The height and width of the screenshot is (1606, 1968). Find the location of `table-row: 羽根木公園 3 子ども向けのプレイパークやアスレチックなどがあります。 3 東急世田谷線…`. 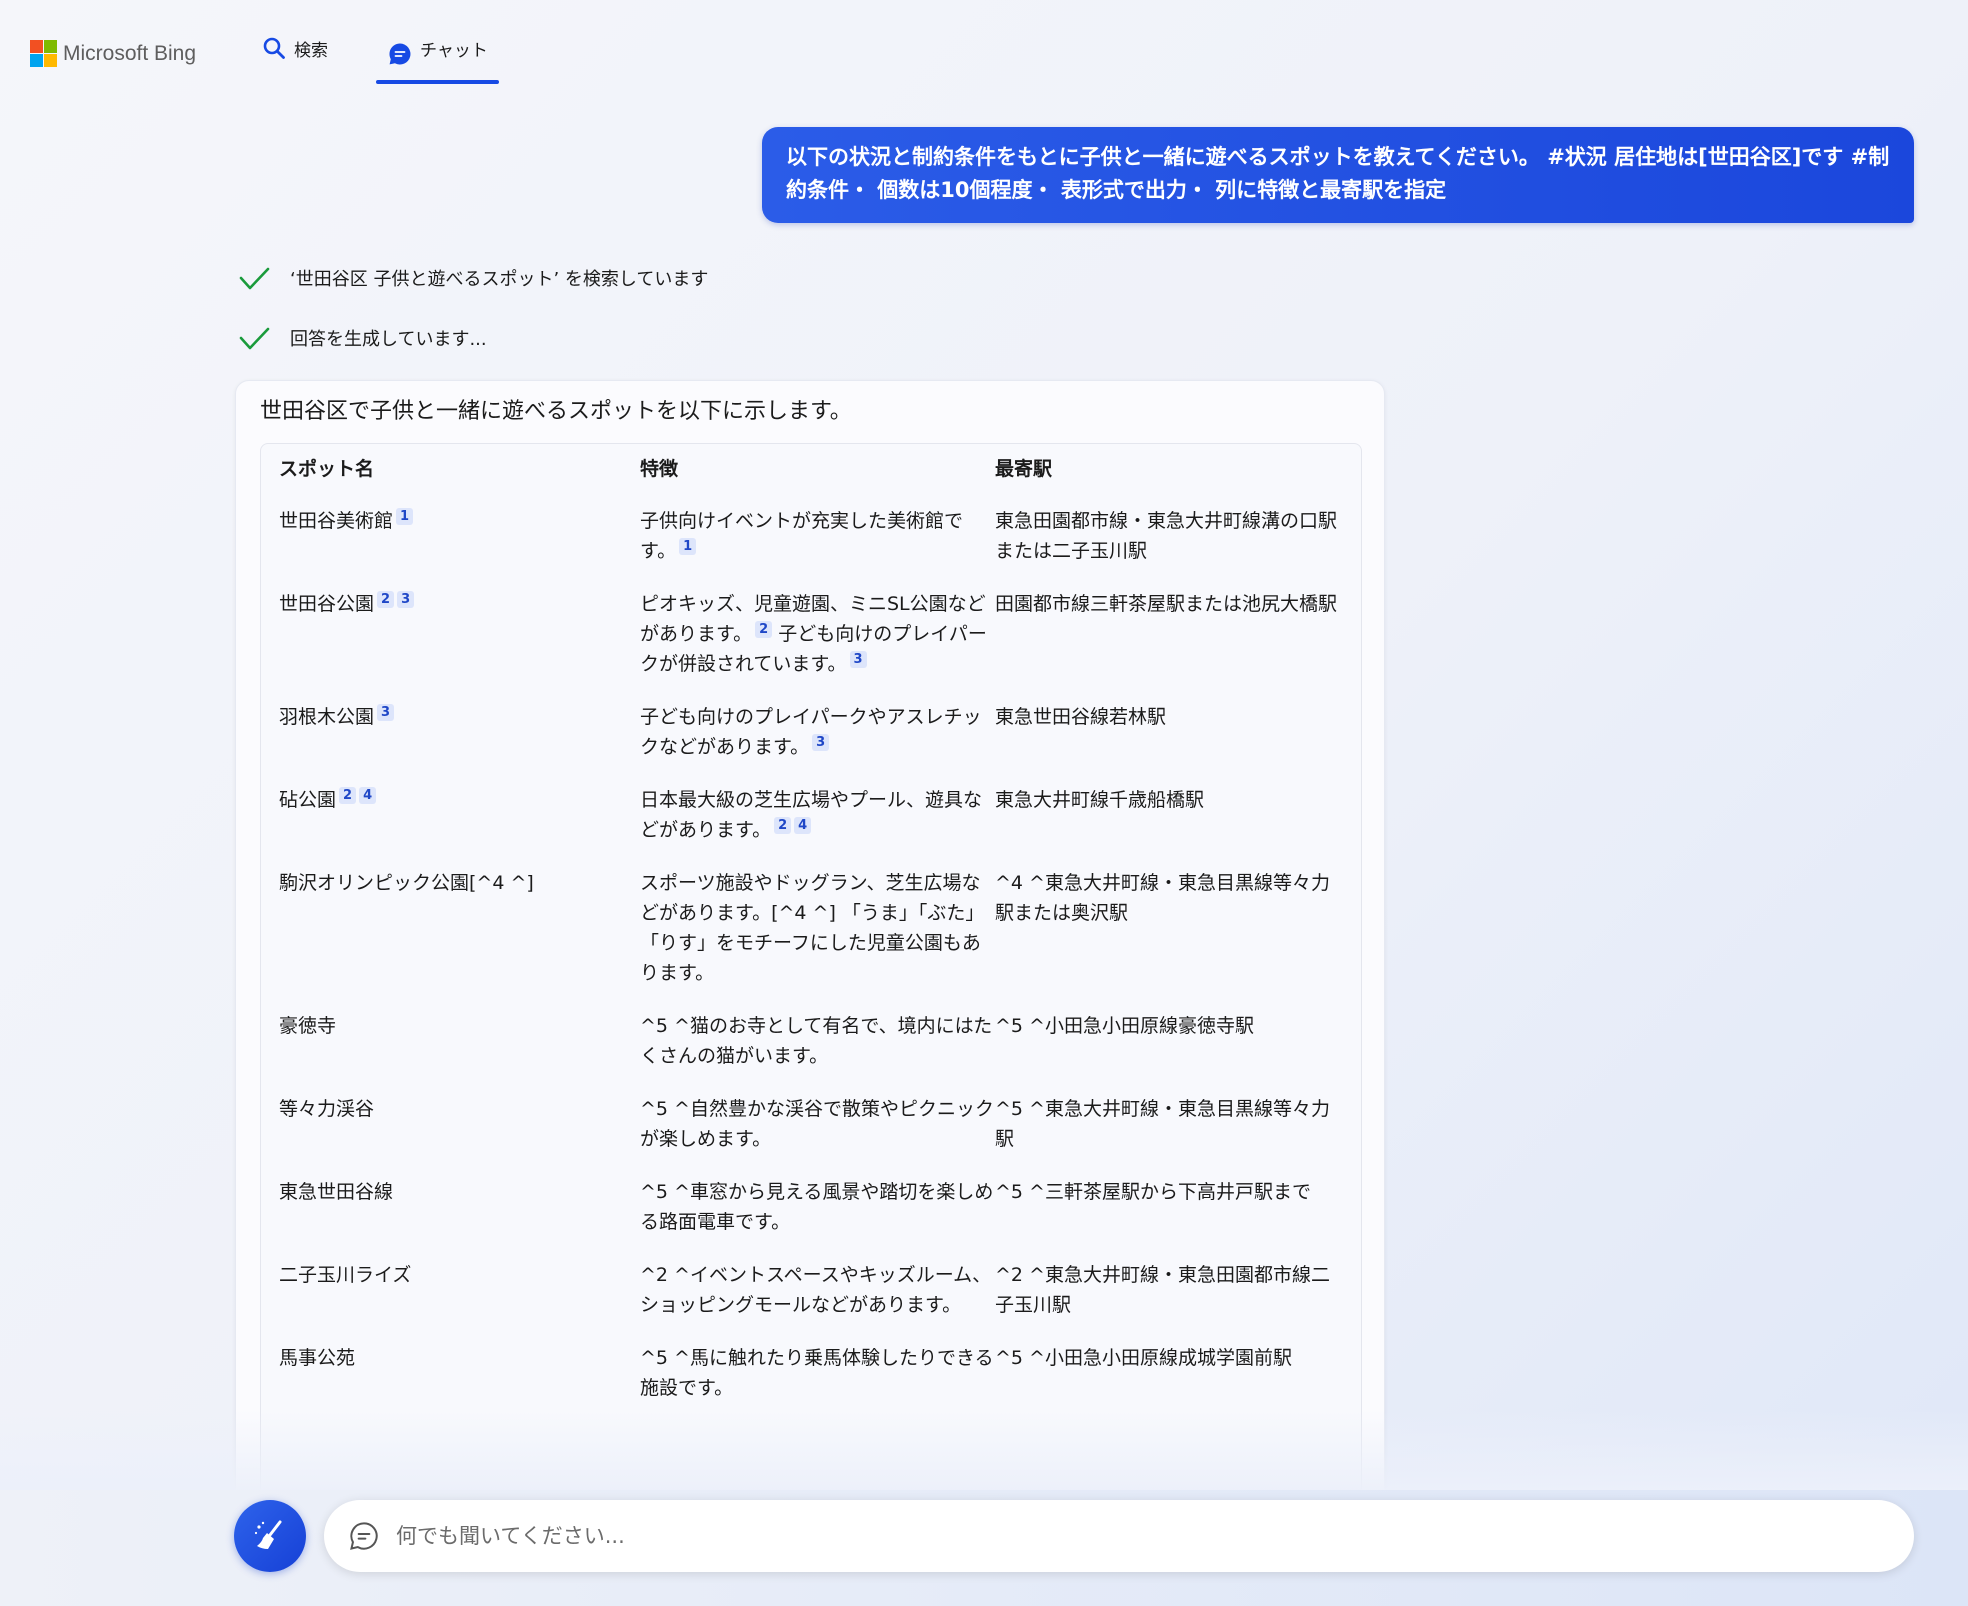

table-row: 羽根木公園 3 子ども向けのプレイパークやアスレチックなどがあります。 3 東急世田谷線… is located at coordinates (811, 743).